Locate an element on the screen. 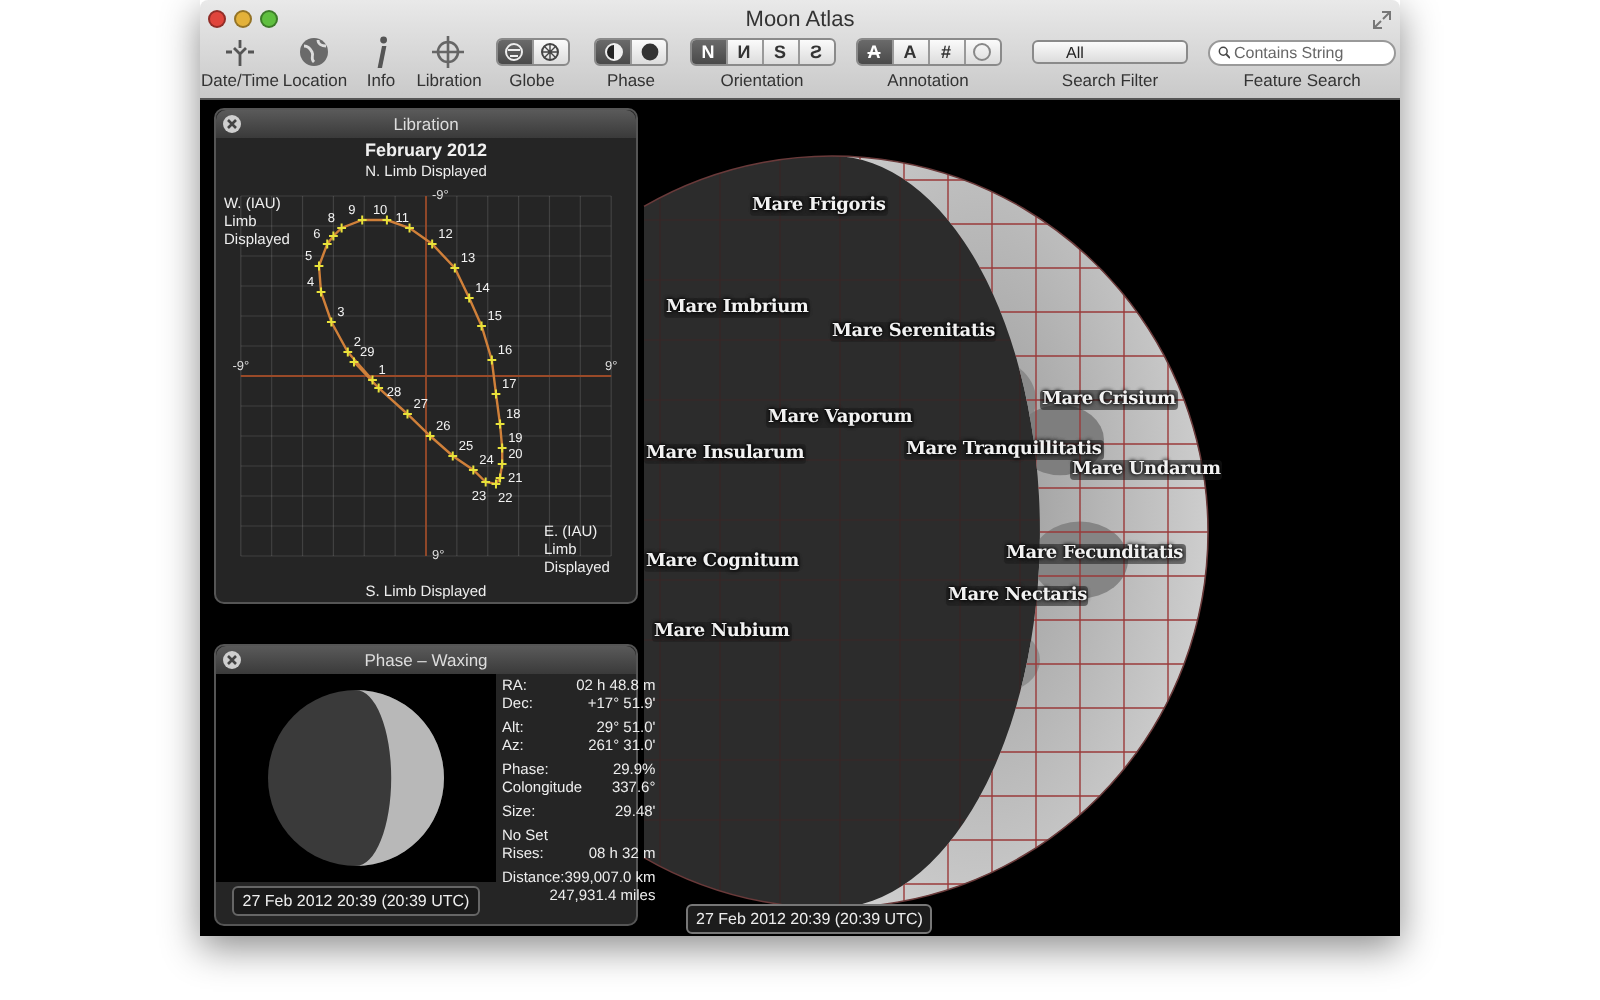 This screenshot has height=1000, width=1600. filter-popup: All is located at coordinates (1110, 52).